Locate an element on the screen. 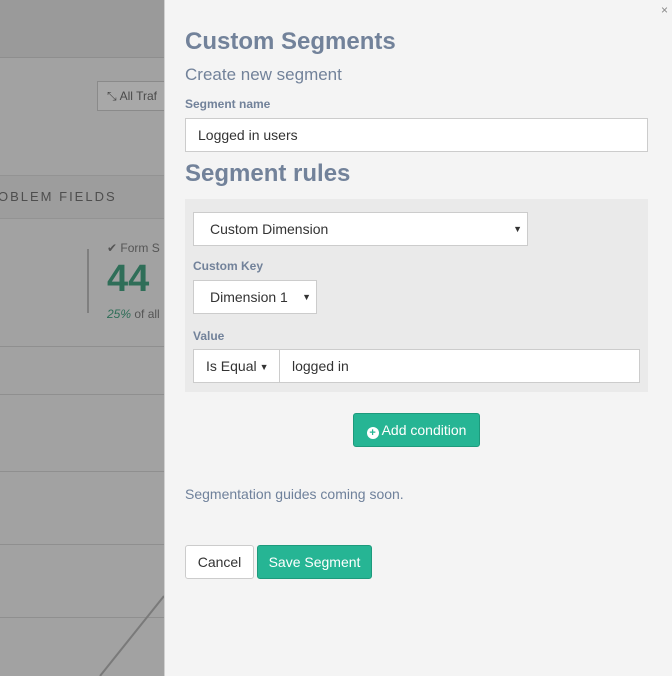 The width and height of the screenshot is (672, 676). traffic-filter-button: ⤡ All Traf is located at coordinates (130, 96).